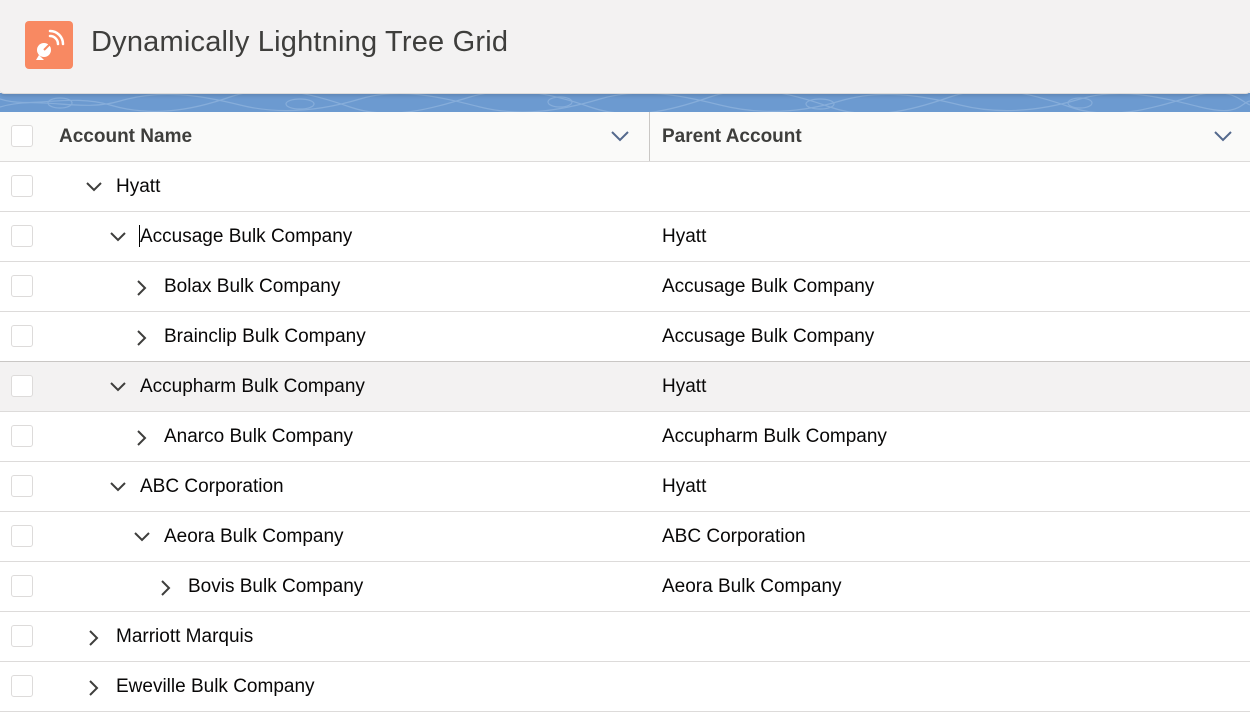  Describe the element at coordinates (300, 42) in the screenshot. I see `page-title: Dynamically Lightning Tree Grid` at that location.